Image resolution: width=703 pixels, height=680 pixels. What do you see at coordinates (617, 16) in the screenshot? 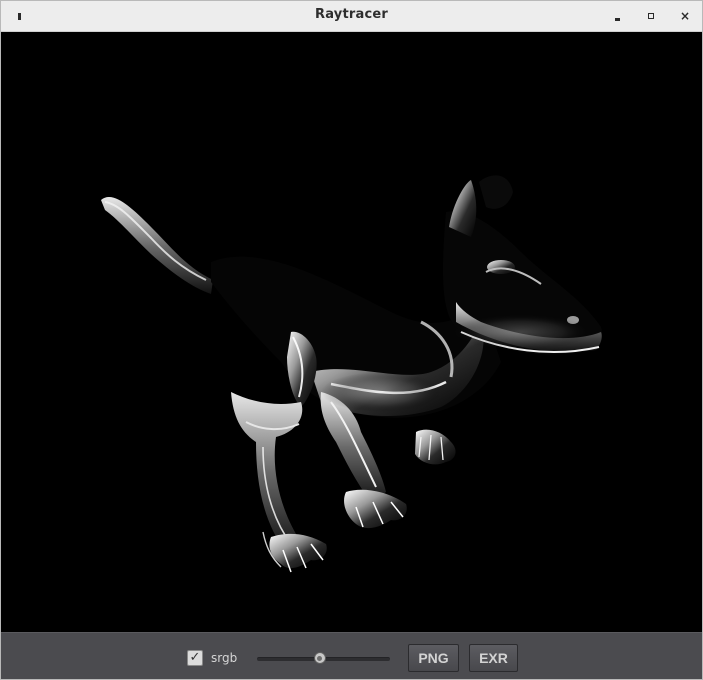
I see `minimize-icon` at bounding box center [617, 16].